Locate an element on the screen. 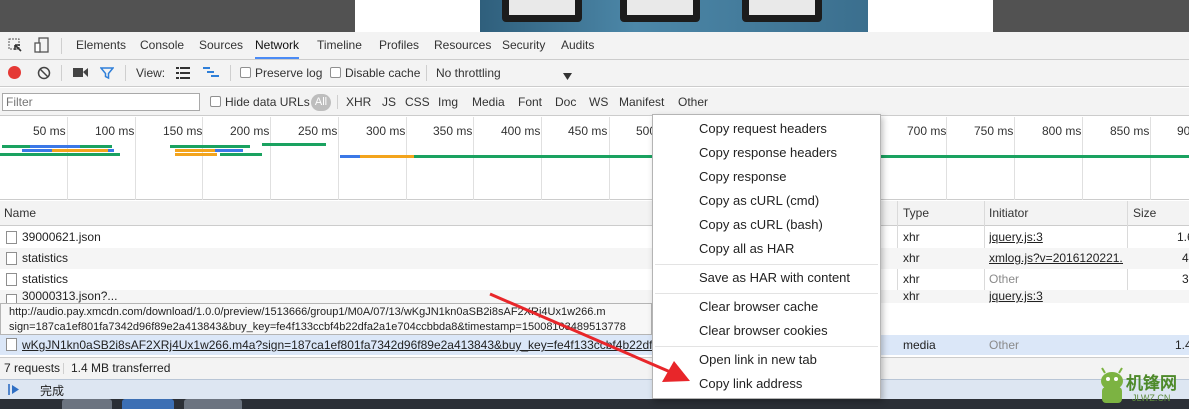 The height and width of the screenshot is (409, 1189). filter-type-img: Img is located at coordinates (448, 102).